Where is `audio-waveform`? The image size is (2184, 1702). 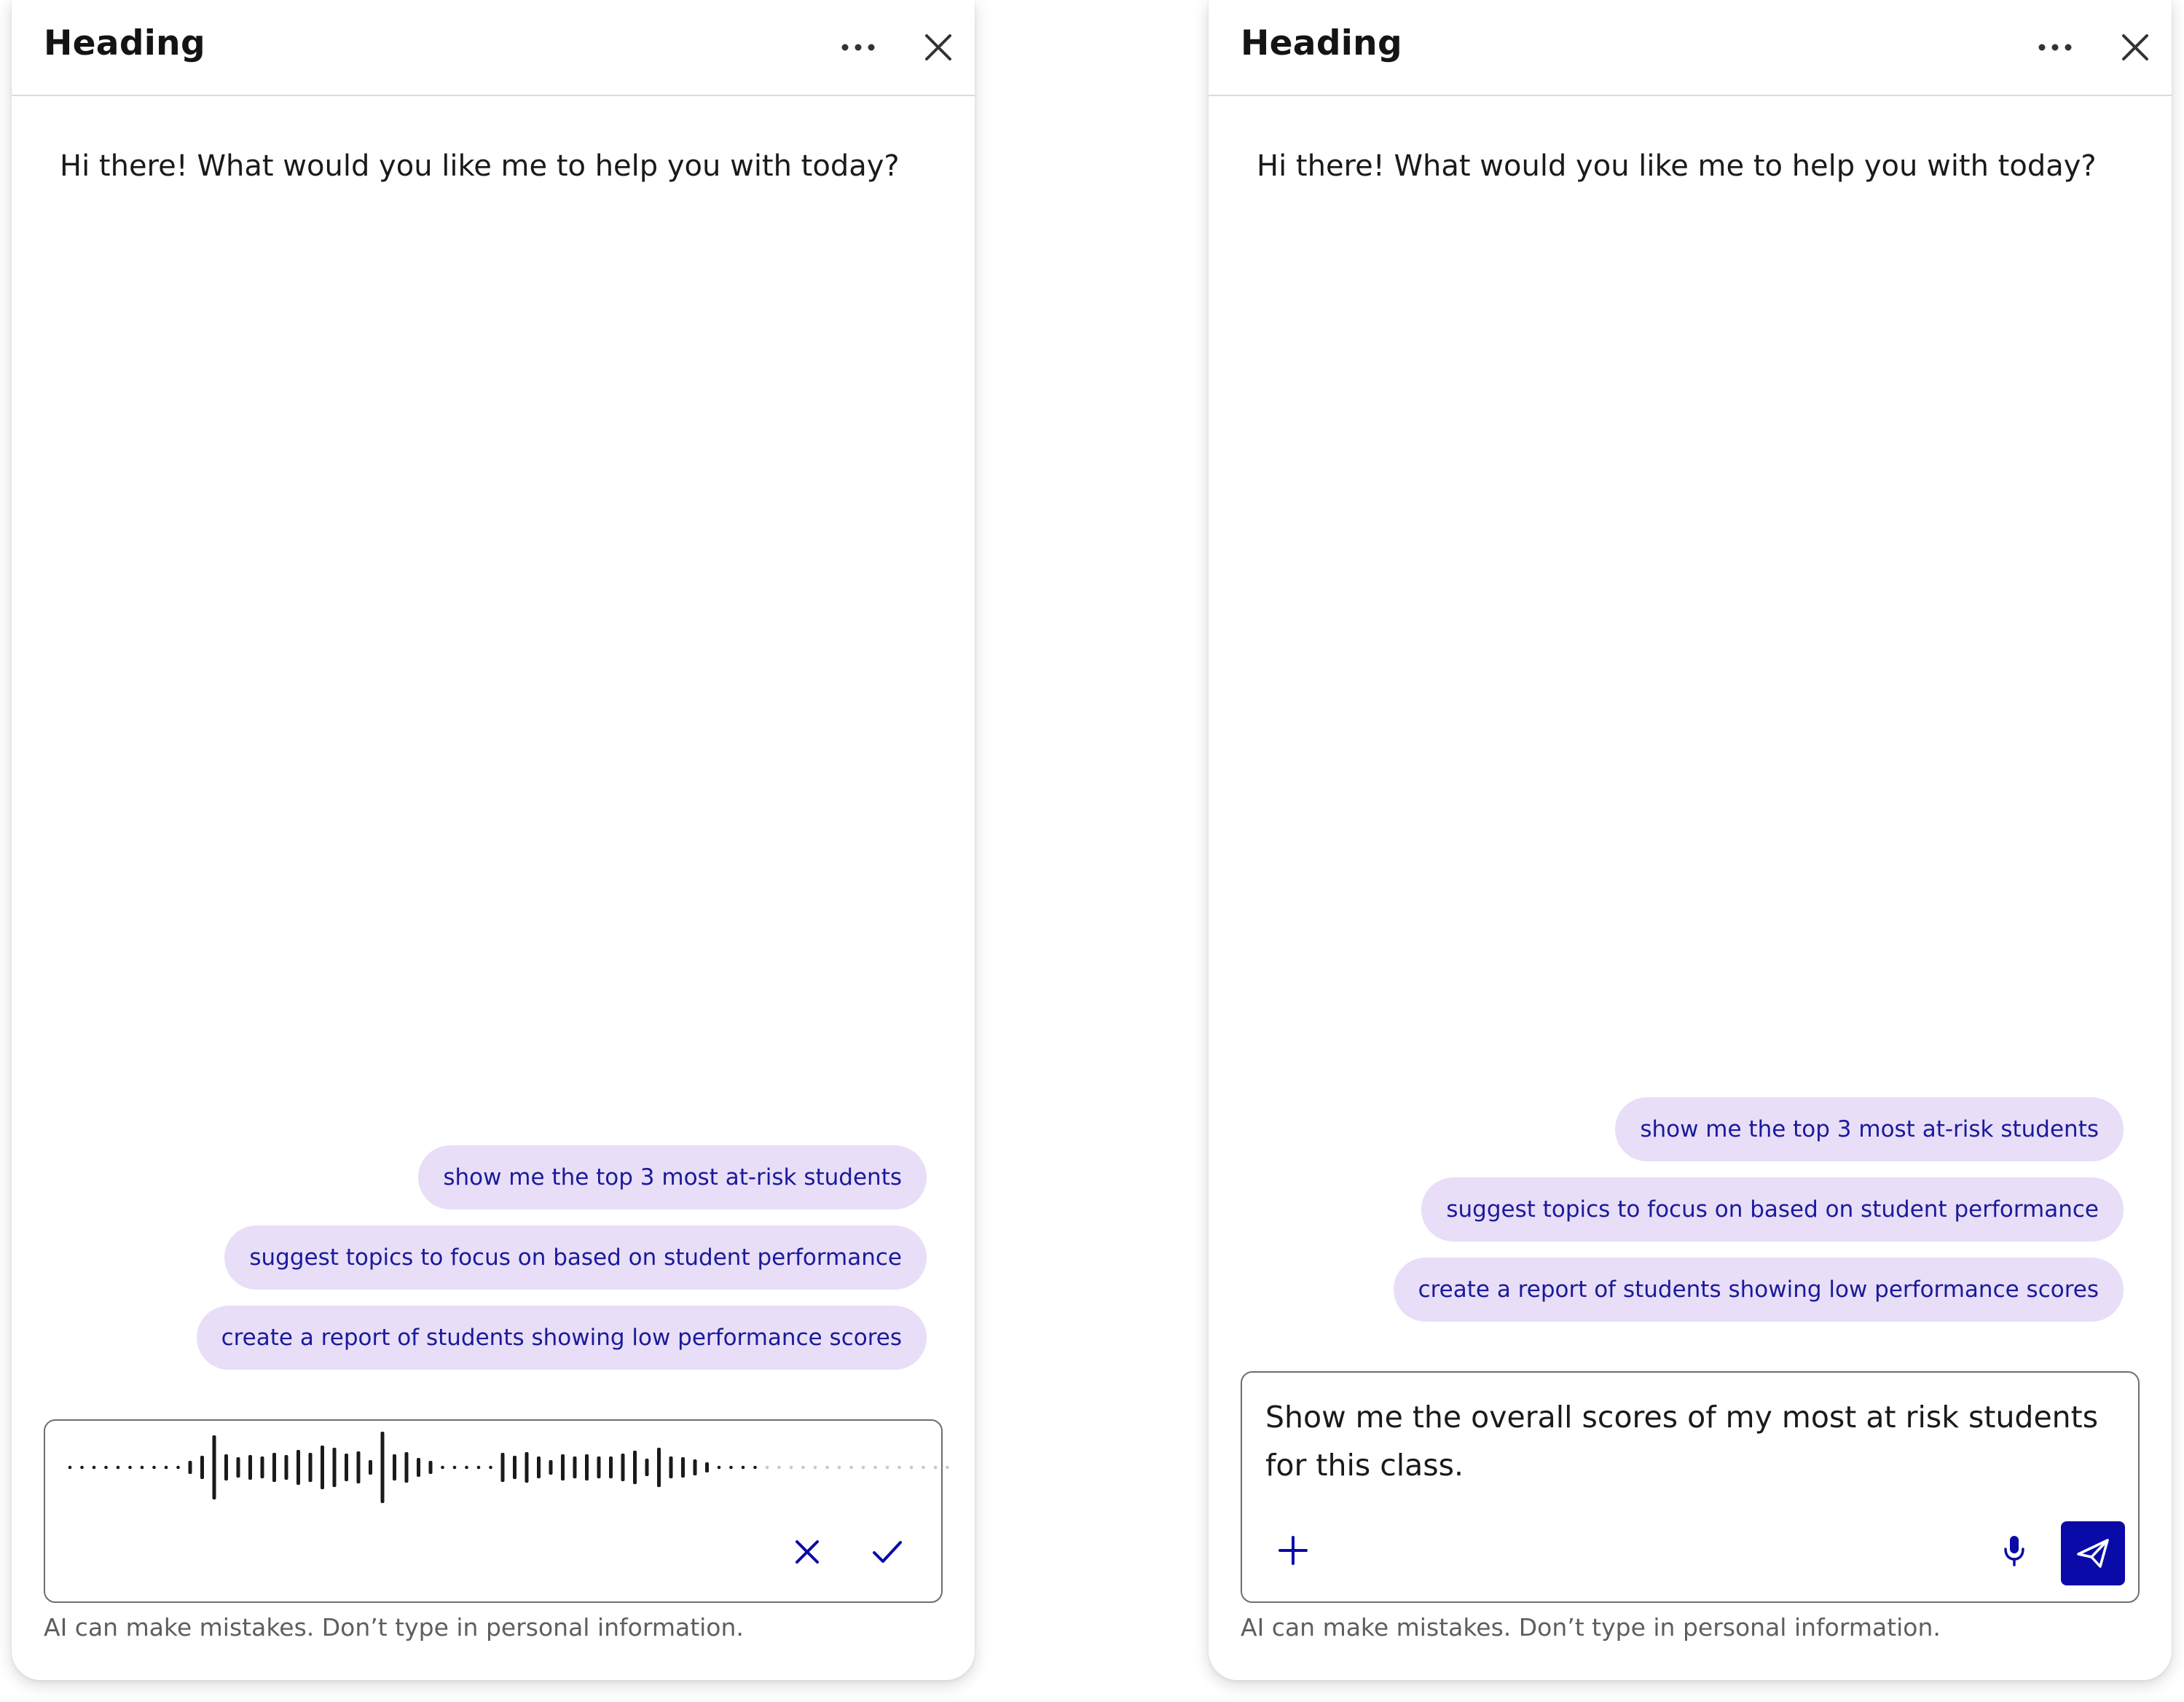 audio-waveform is located at coordinates (508, 1468).